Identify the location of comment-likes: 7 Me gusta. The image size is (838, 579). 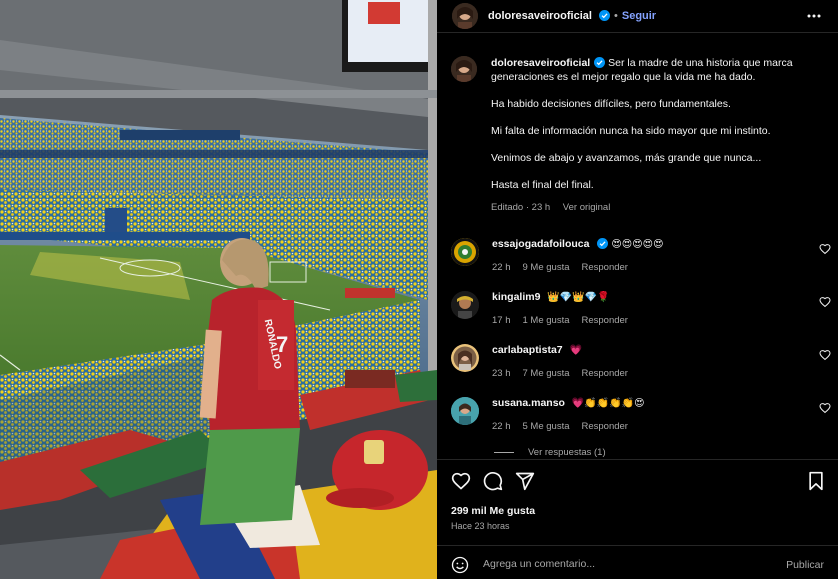
(546, 373).